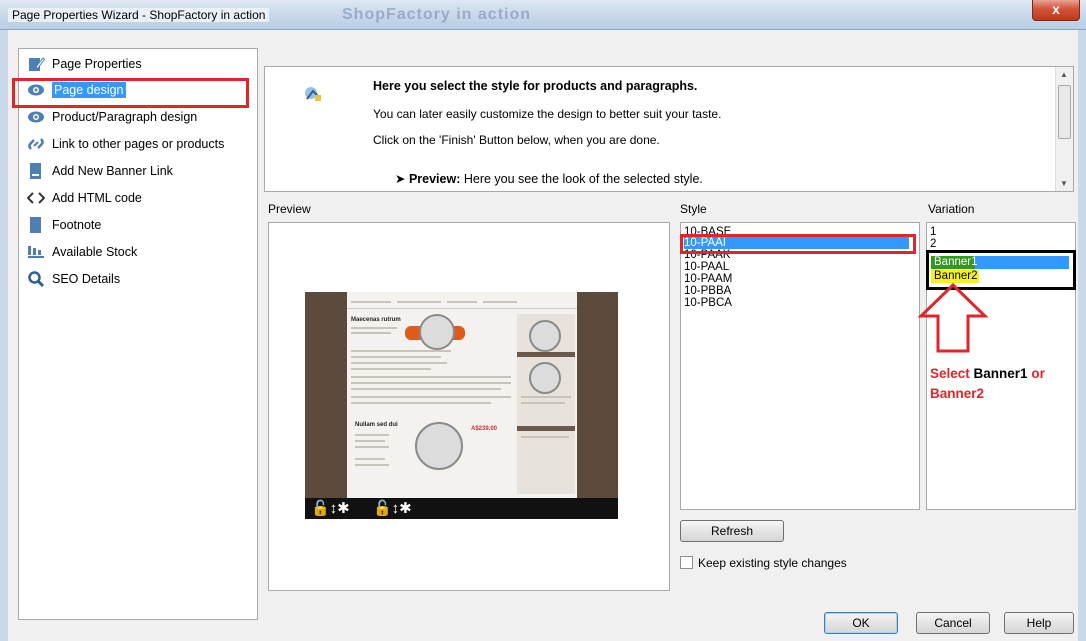  I want to click on preview-nav-bar, so click(462, 303).